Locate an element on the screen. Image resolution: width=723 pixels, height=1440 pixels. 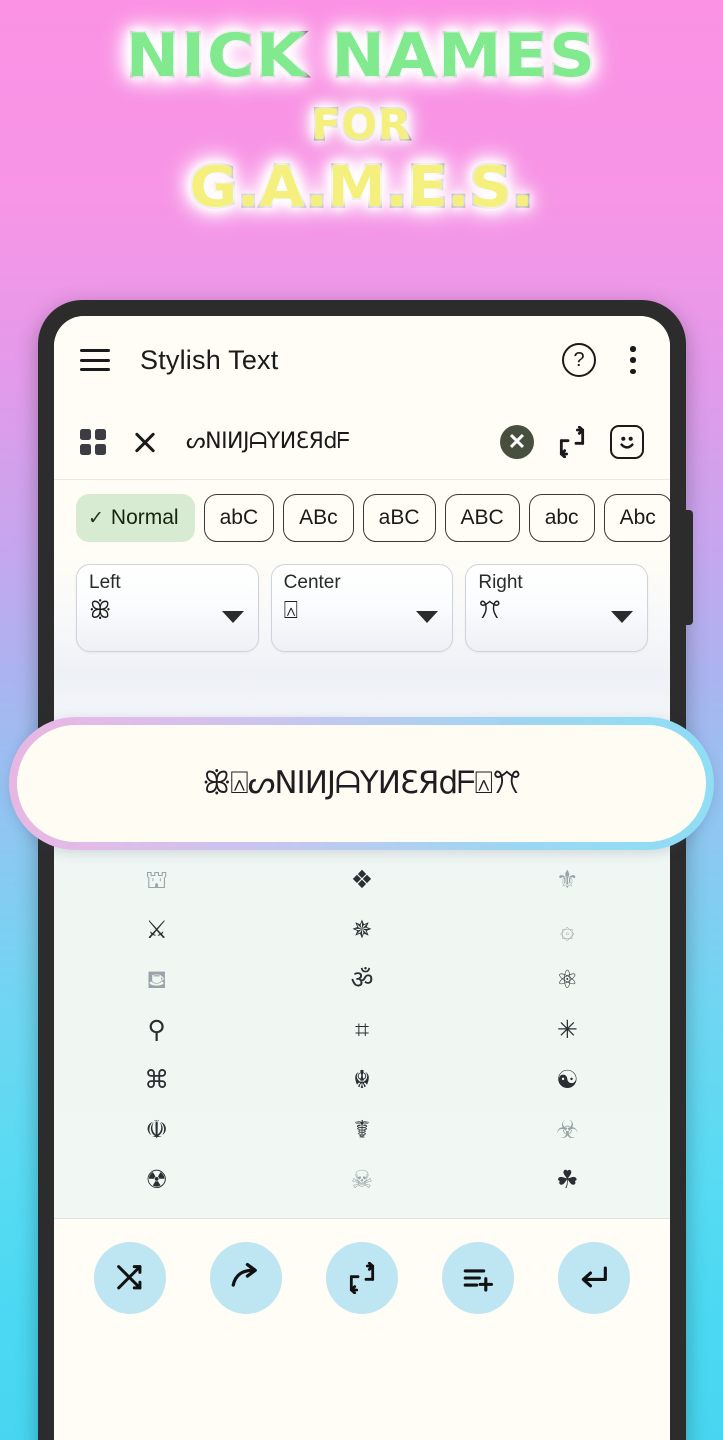
symbol-asterisk-star: ✳ is located at coordinates (567, 1029).